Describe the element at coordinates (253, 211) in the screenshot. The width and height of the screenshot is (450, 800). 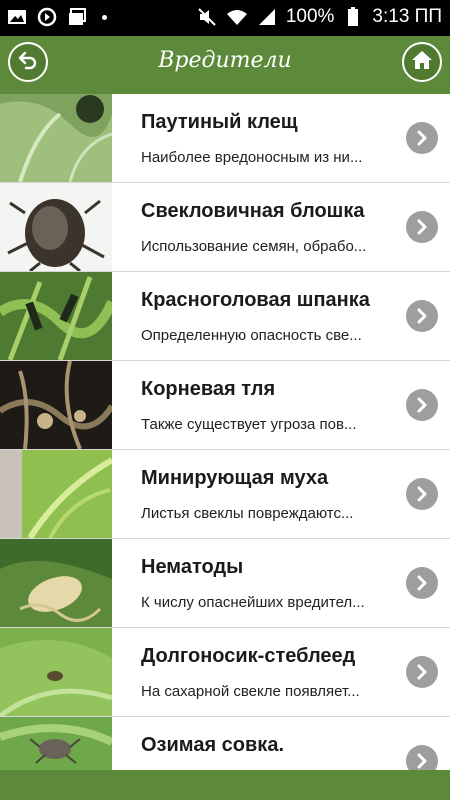
I see `item-title: Свекловичная блошка` at that location.